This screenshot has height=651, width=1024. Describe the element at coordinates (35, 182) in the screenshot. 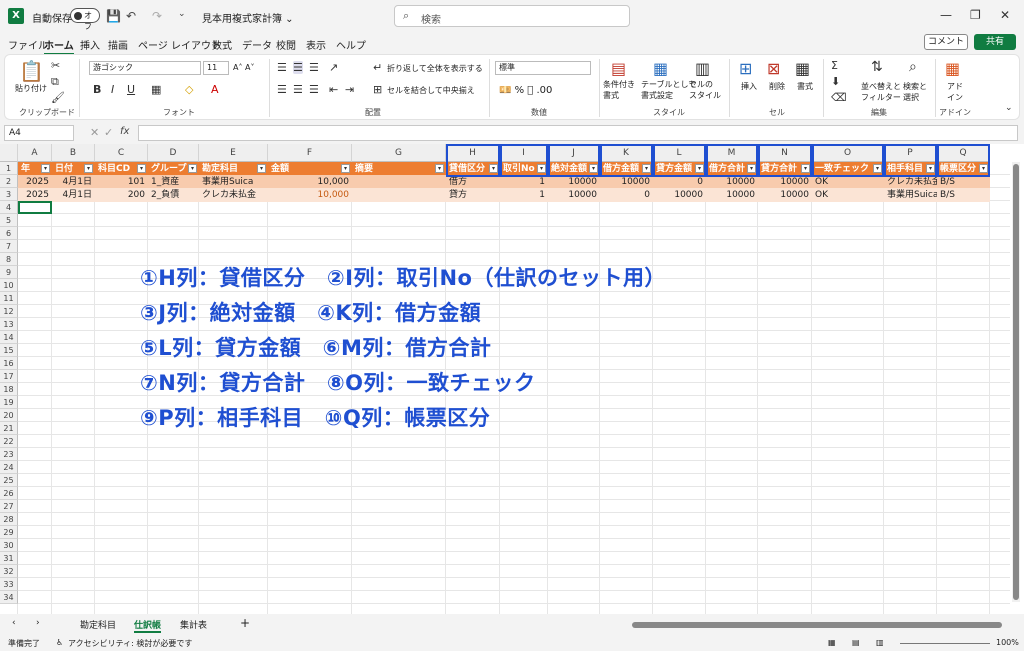

I see `table-cell: 2025` at that location.